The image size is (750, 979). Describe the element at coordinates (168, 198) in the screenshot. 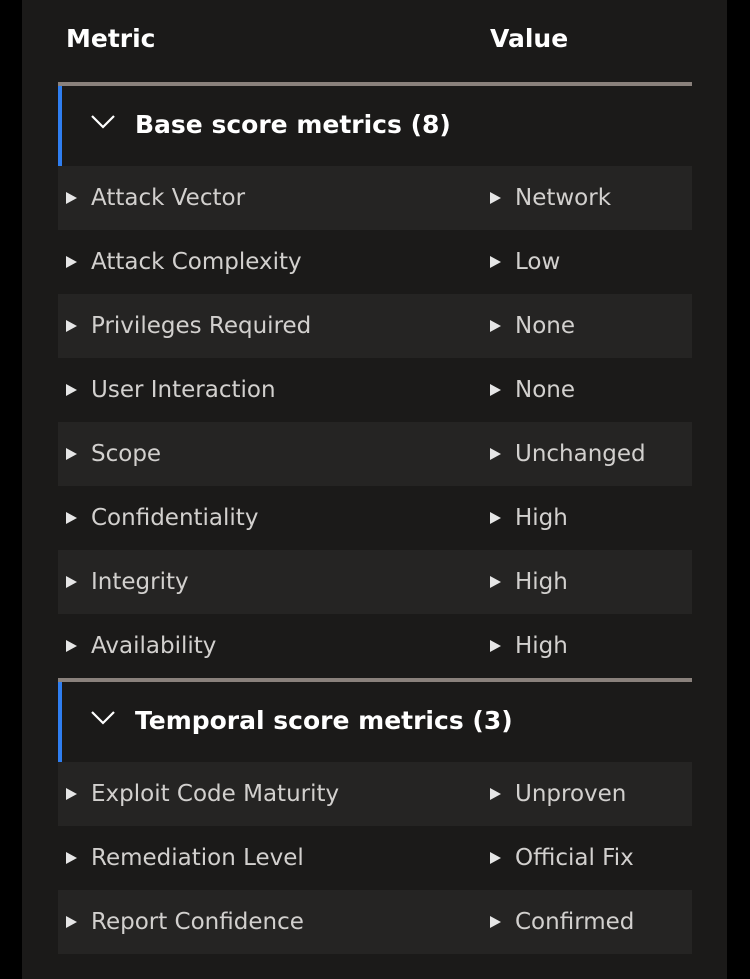

I see `metric-name: Attack Vector` at that location.